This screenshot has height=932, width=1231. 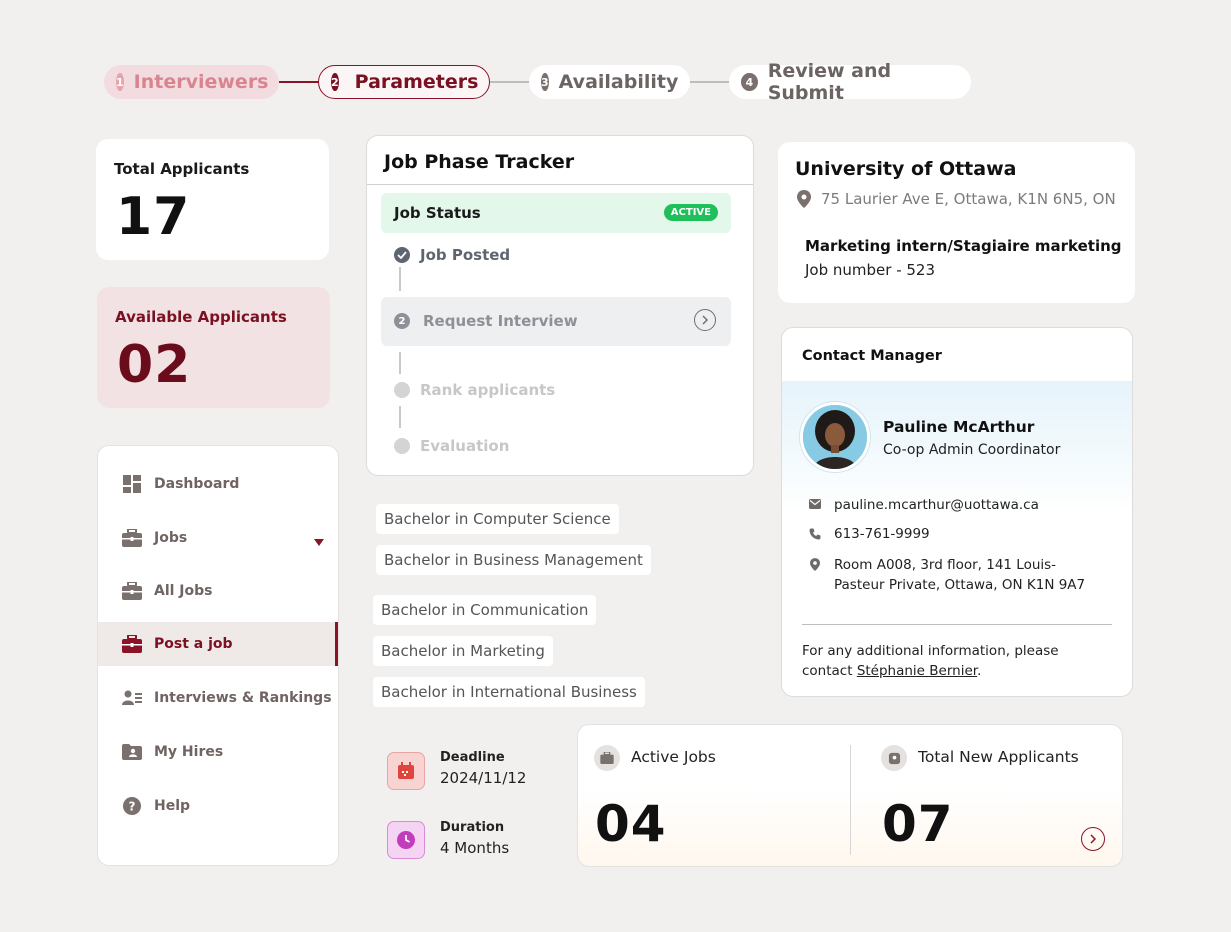 What do you see at coordinates (183, 591) in the screenshot?
I see `sidebar-item-label: All Jobs` at bounding box center [183, 591].